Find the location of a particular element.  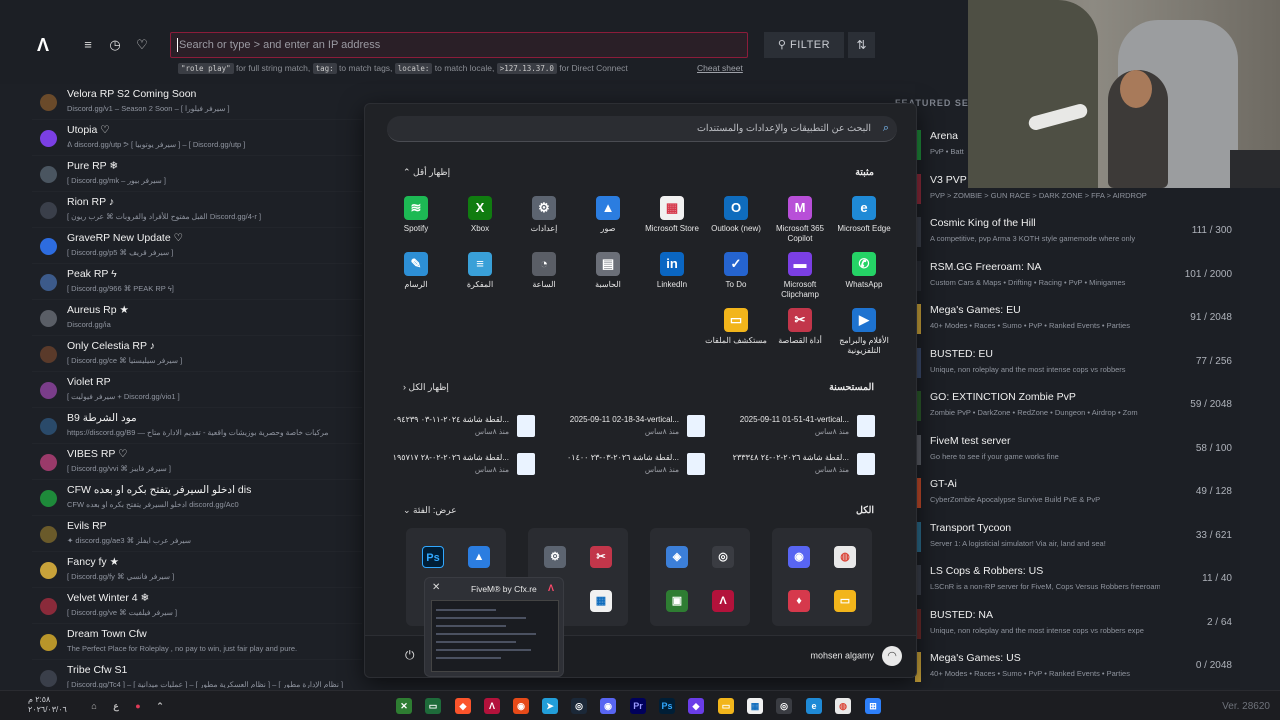

edge-taskbar-icon: e is located at coordinates (814, 706).